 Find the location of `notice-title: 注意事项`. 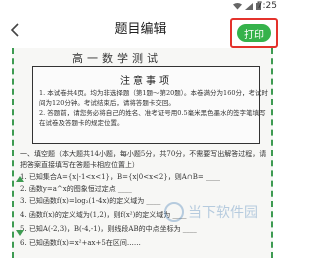

notice-title: 注意事项 is located at coordinates (146, 81).